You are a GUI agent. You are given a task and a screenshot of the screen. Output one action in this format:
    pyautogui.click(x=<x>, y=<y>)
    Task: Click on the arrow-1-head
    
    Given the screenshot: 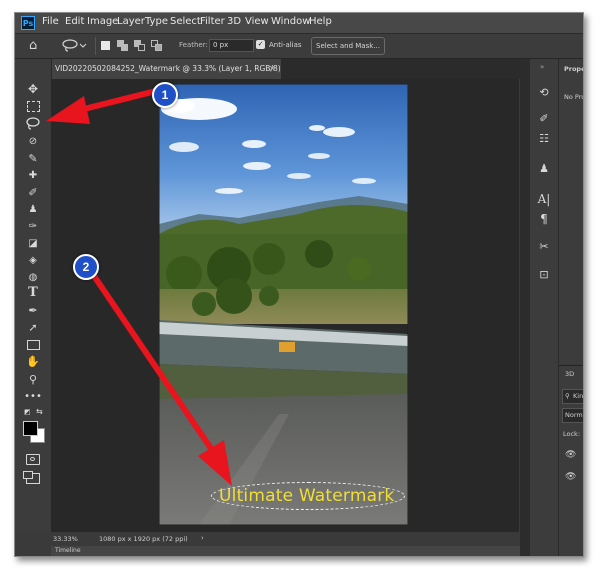 What is the action you would take?
    pyautogui.click(x=68, y=110)
    